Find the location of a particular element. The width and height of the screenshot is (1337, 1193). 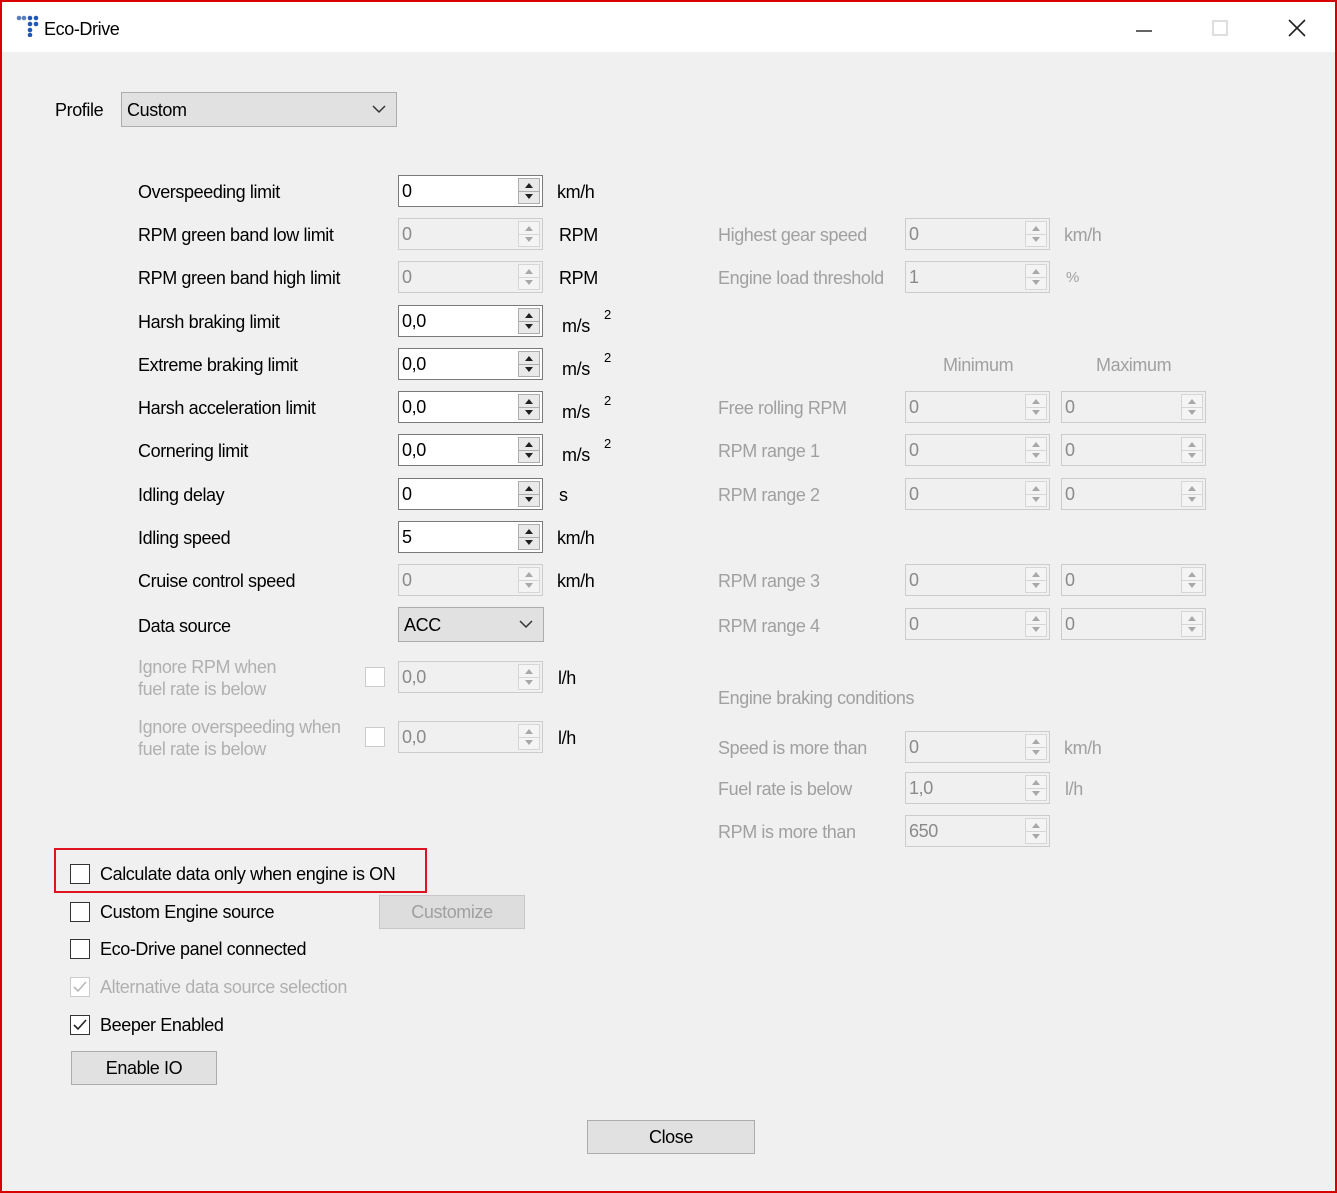

ignore-overspeed-input: 0,0 is located at coordinates (470, 737).